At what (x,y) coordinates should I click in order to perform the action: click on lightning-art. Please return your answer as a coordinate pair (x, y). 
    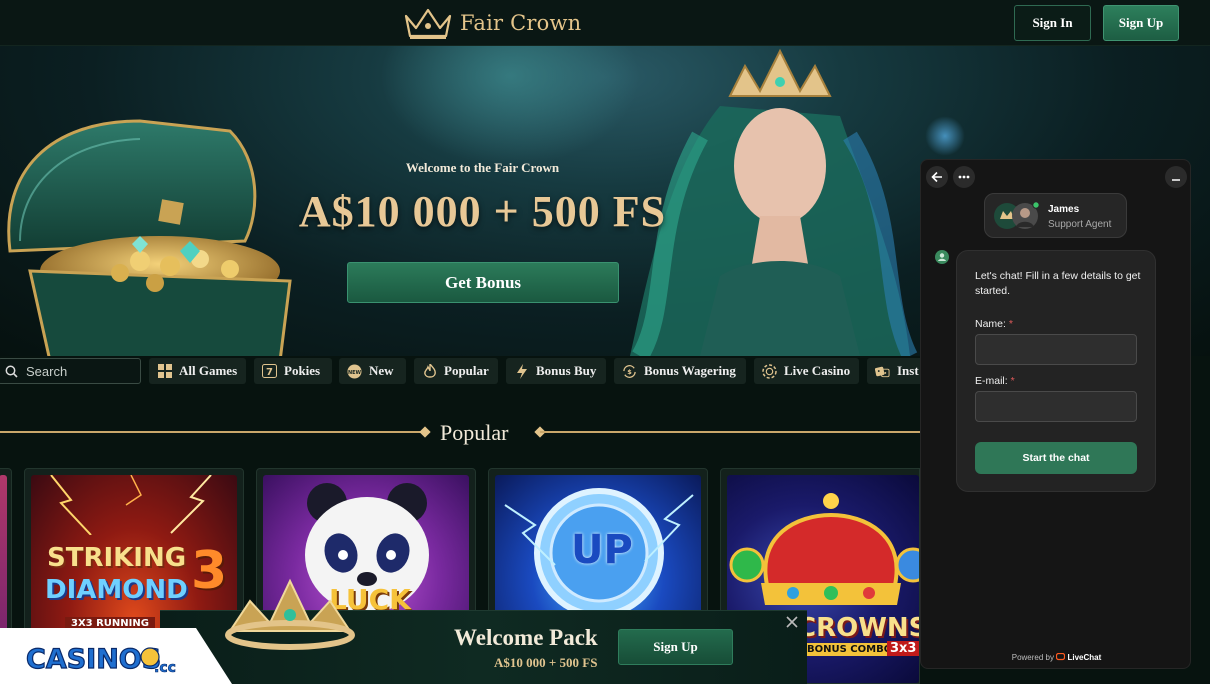
    Looking at the image, I should click on (131, 505).